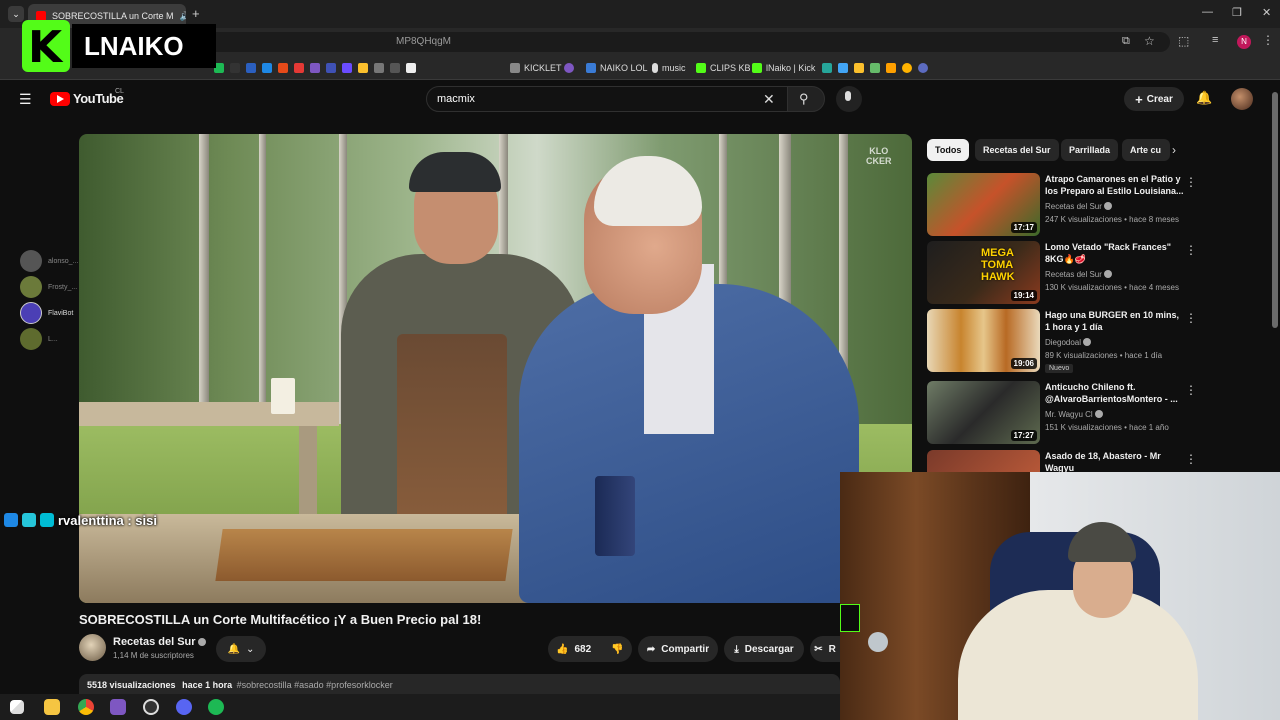 The image size is (1280, 720). I want to click on bookmark-clips-kb: CLIPS KB, so click(723, 68).